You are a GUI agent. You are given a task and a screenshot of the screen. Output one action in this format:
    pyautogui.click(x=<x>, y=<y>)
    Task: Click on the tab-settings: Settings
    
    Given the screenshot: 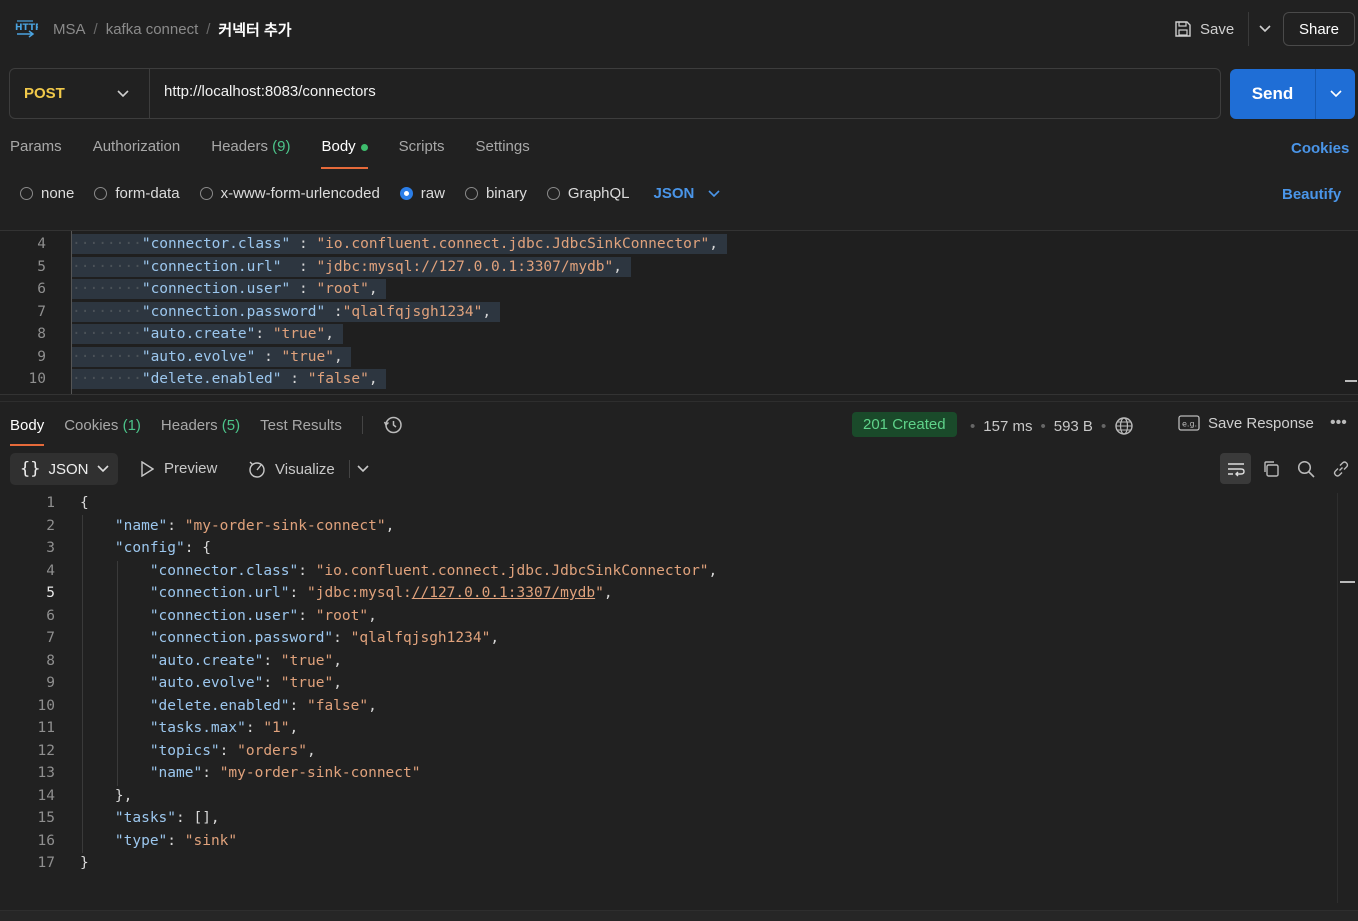 What is the action you would take?
    pyautogui.click(x=503, y=153)
    